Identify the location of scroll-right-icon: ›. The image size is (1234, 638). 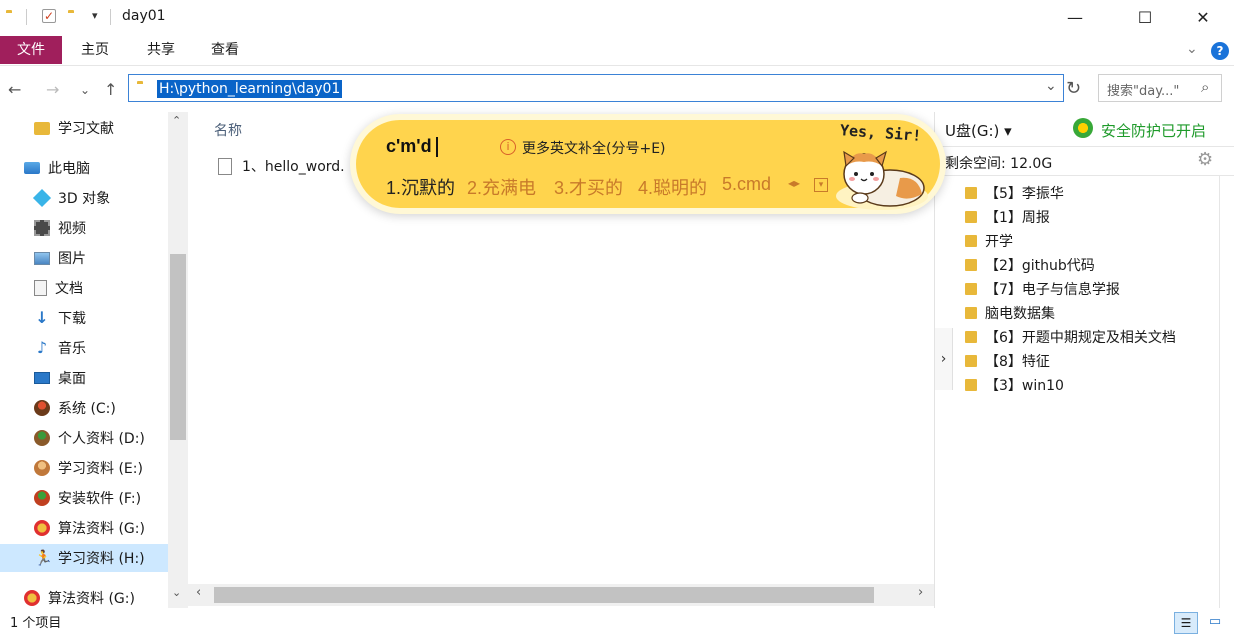
(920, 592).